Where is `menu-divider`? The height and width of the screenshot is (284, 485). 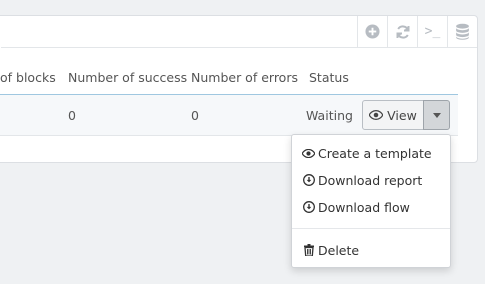
menu-divider is located at coordinates (371, 228).